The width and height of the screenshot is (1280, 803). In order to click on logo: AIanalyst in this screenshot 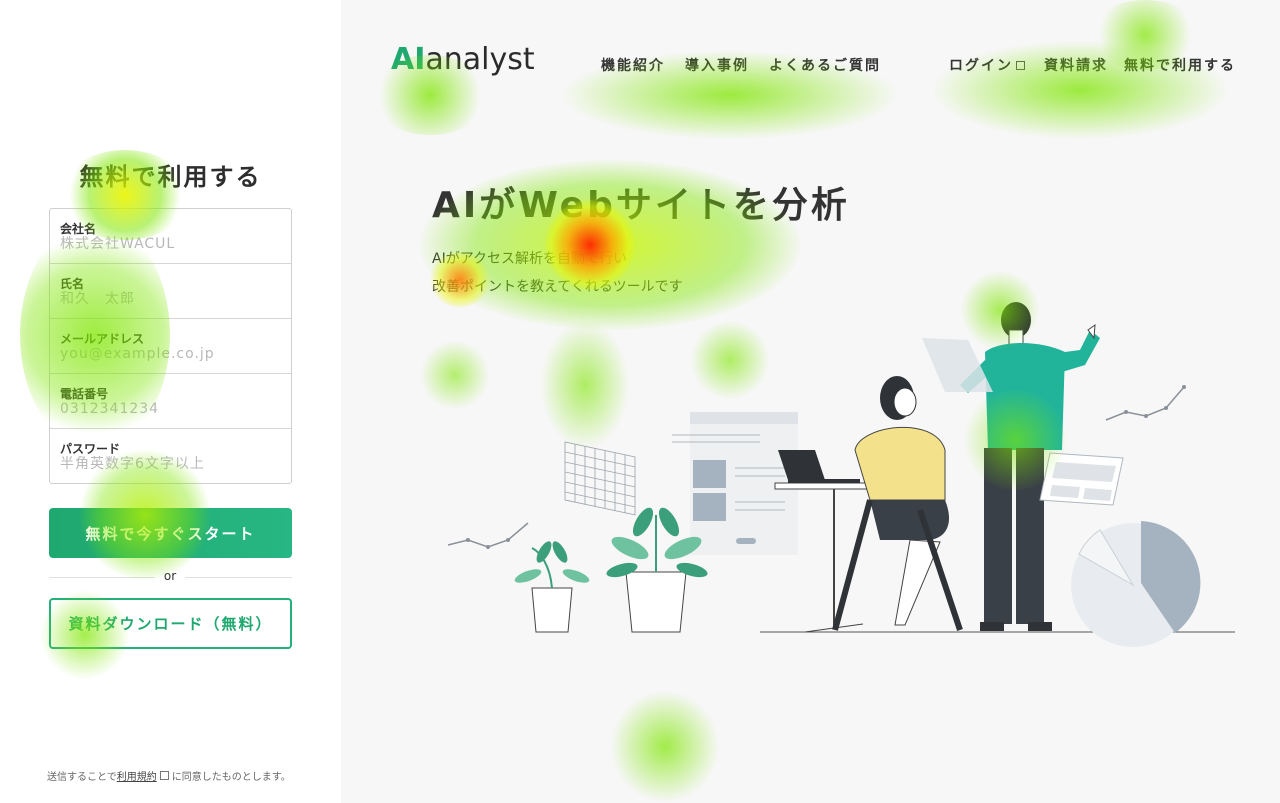, I will do `click(463, 59)`.